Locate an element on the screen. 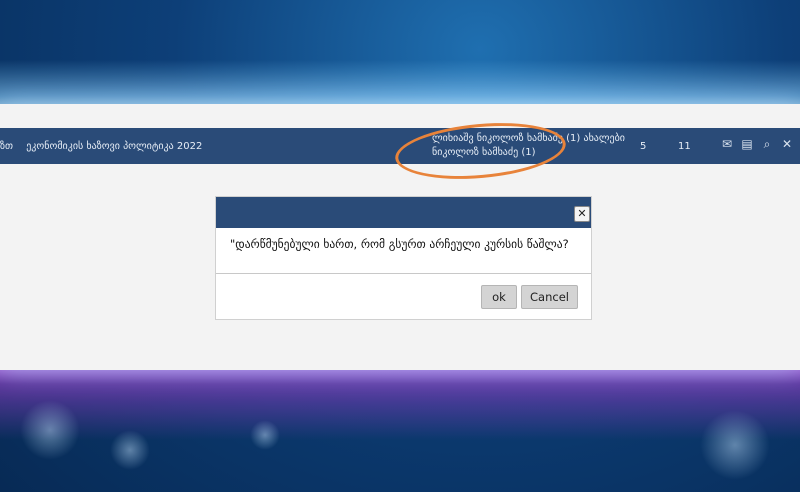 Image resolution: width=800 pixels, height=492 pixels. course-title: ეკონომიკის ხაზოვი პოლიტიკა 2022 is located at coordinates (114, 146).